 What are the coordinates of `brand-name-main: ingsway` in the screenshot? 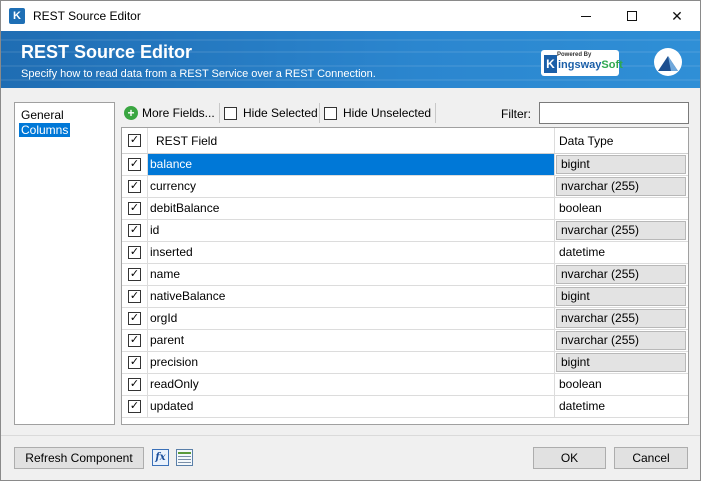 It's located at (580, 65).